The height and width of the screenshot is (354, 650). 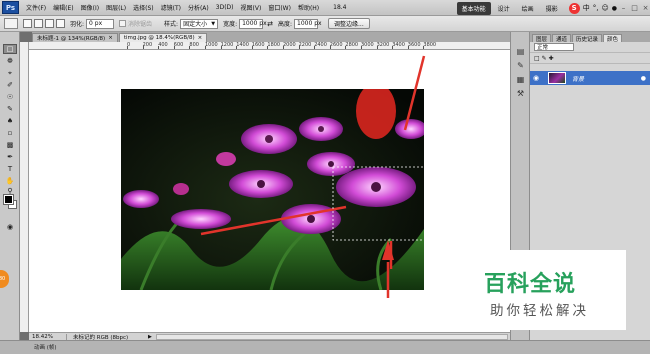 I want to click on tools-settings-icon: ⚒, so click(x=520, y=93).